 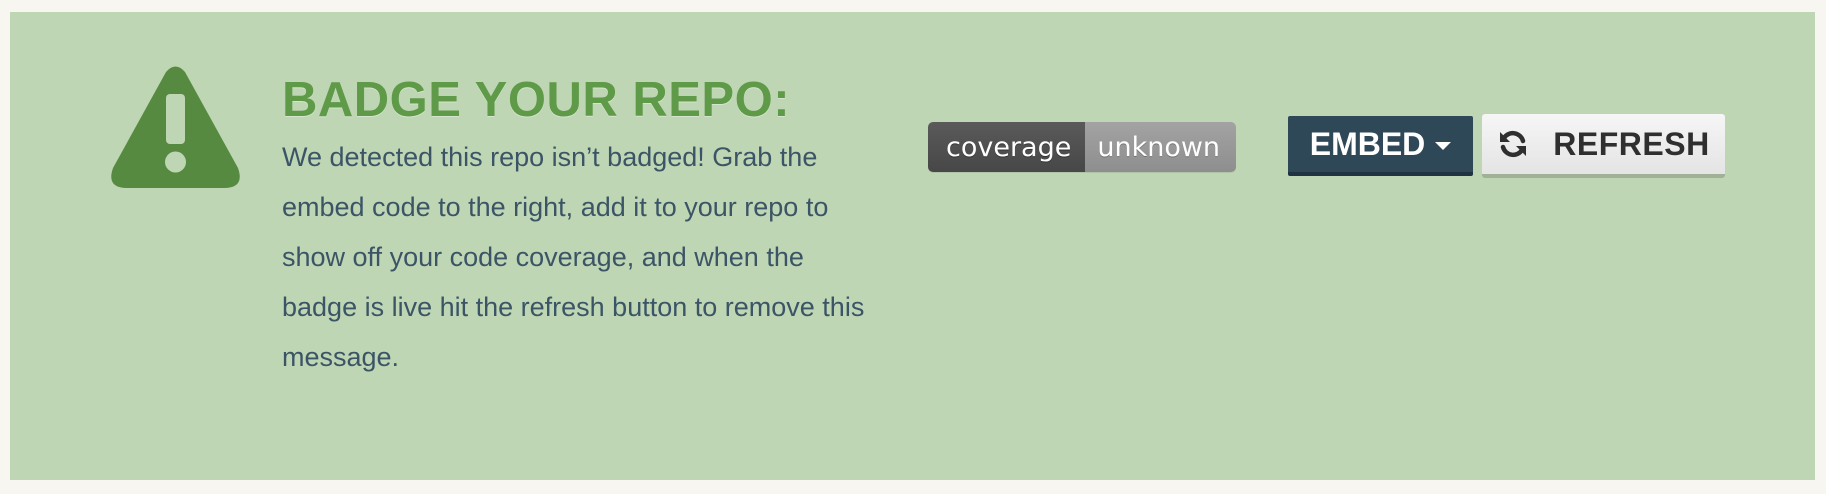 I want to click on badge-value: unknown, so click(x=1161, y=147).